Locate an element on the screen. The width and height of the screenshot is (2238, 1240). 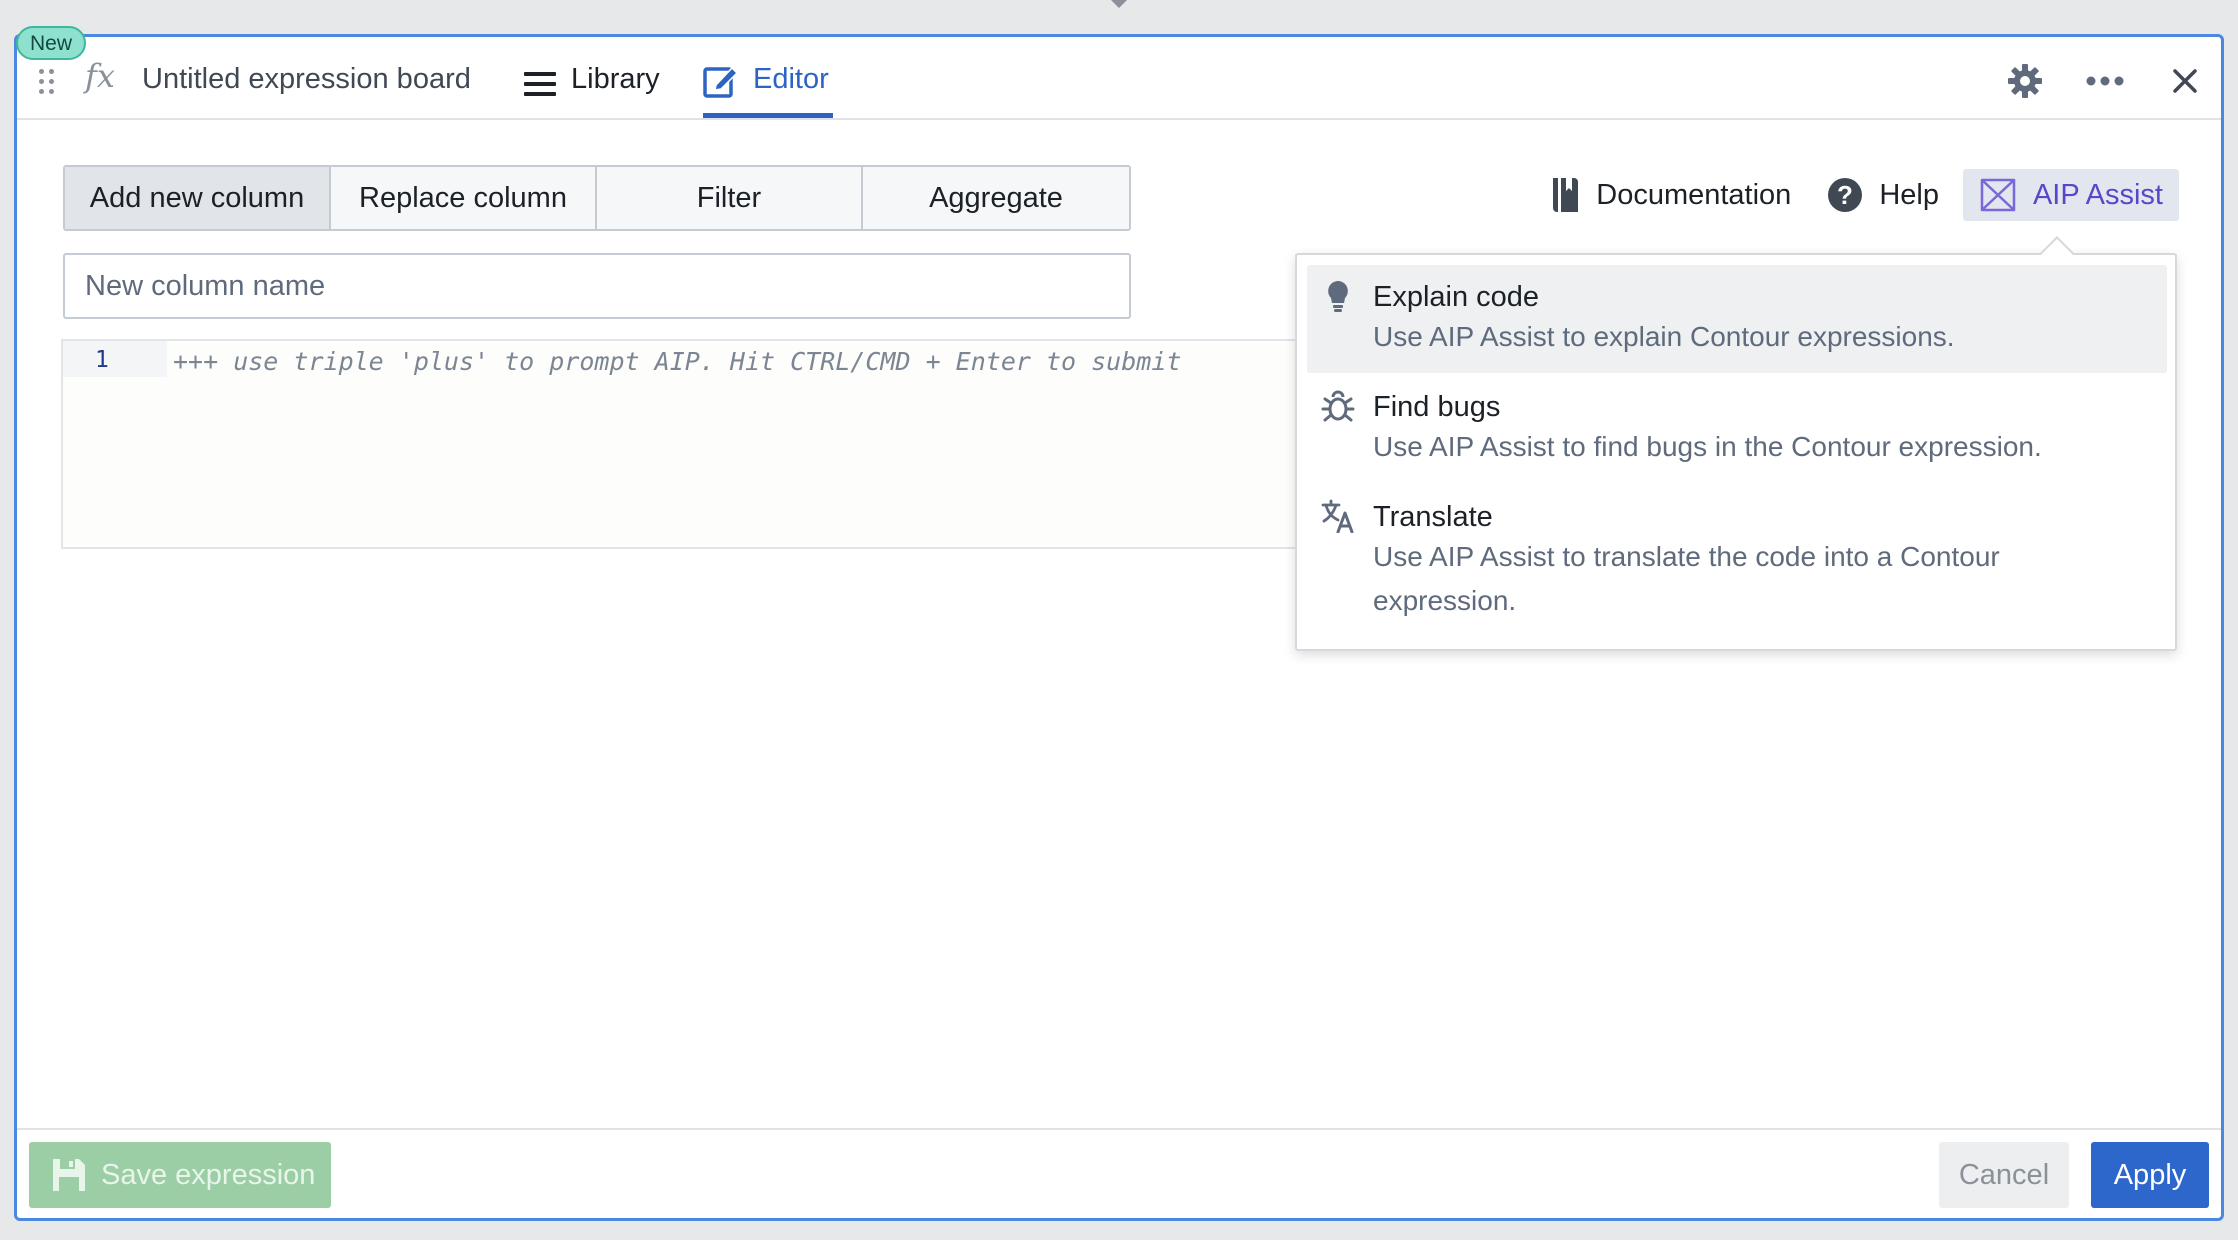
toolbar-links: Documentation ? Help AIP Assist is located at coordinates (1855, 195).